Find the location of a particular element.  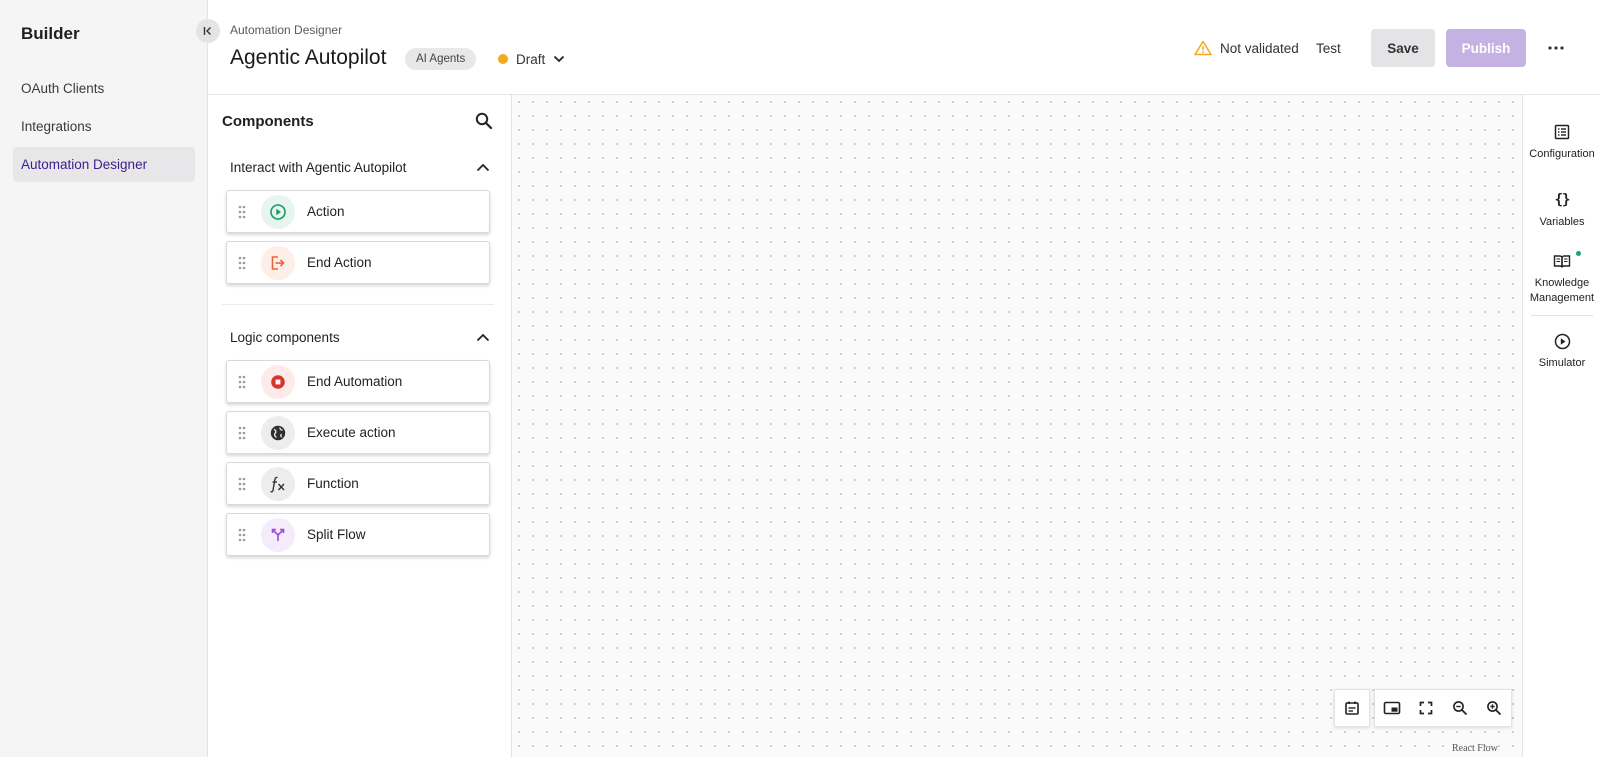

component-label: Execute action is located at coordinates (351, 432).